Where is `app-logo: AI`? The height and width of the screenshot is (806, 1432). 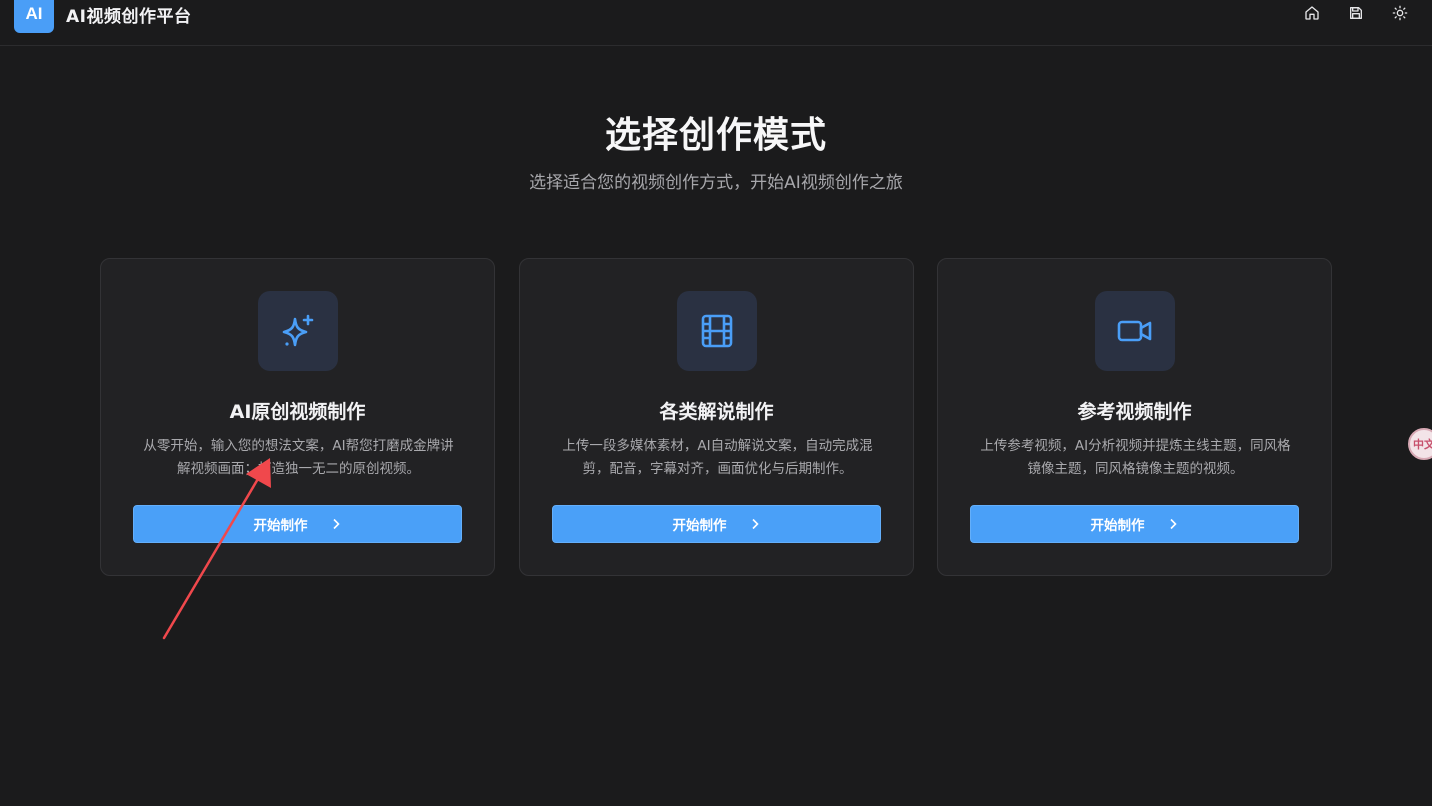
app-logo: AI is located at coordinates (34, 16).